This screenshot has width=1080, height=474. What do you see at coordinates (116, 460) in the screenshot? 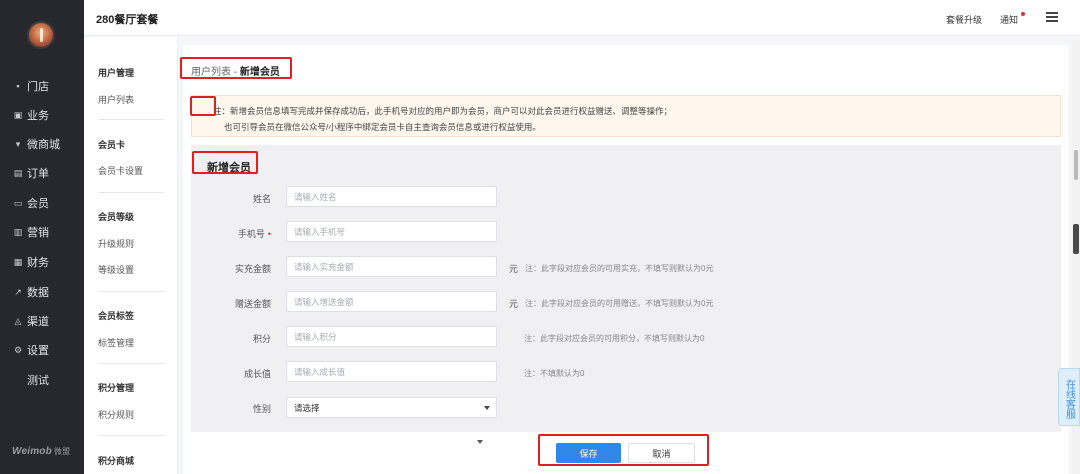
I see `subnav-group-points-mall: 积分商城` at bounding box center [116, 460].